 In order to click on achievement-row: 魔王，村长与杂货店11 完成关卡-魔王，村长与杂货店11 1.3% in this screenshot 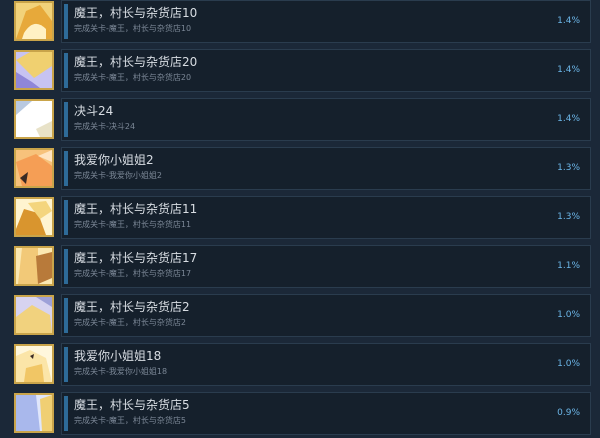, I will do `click(304, 217)`.